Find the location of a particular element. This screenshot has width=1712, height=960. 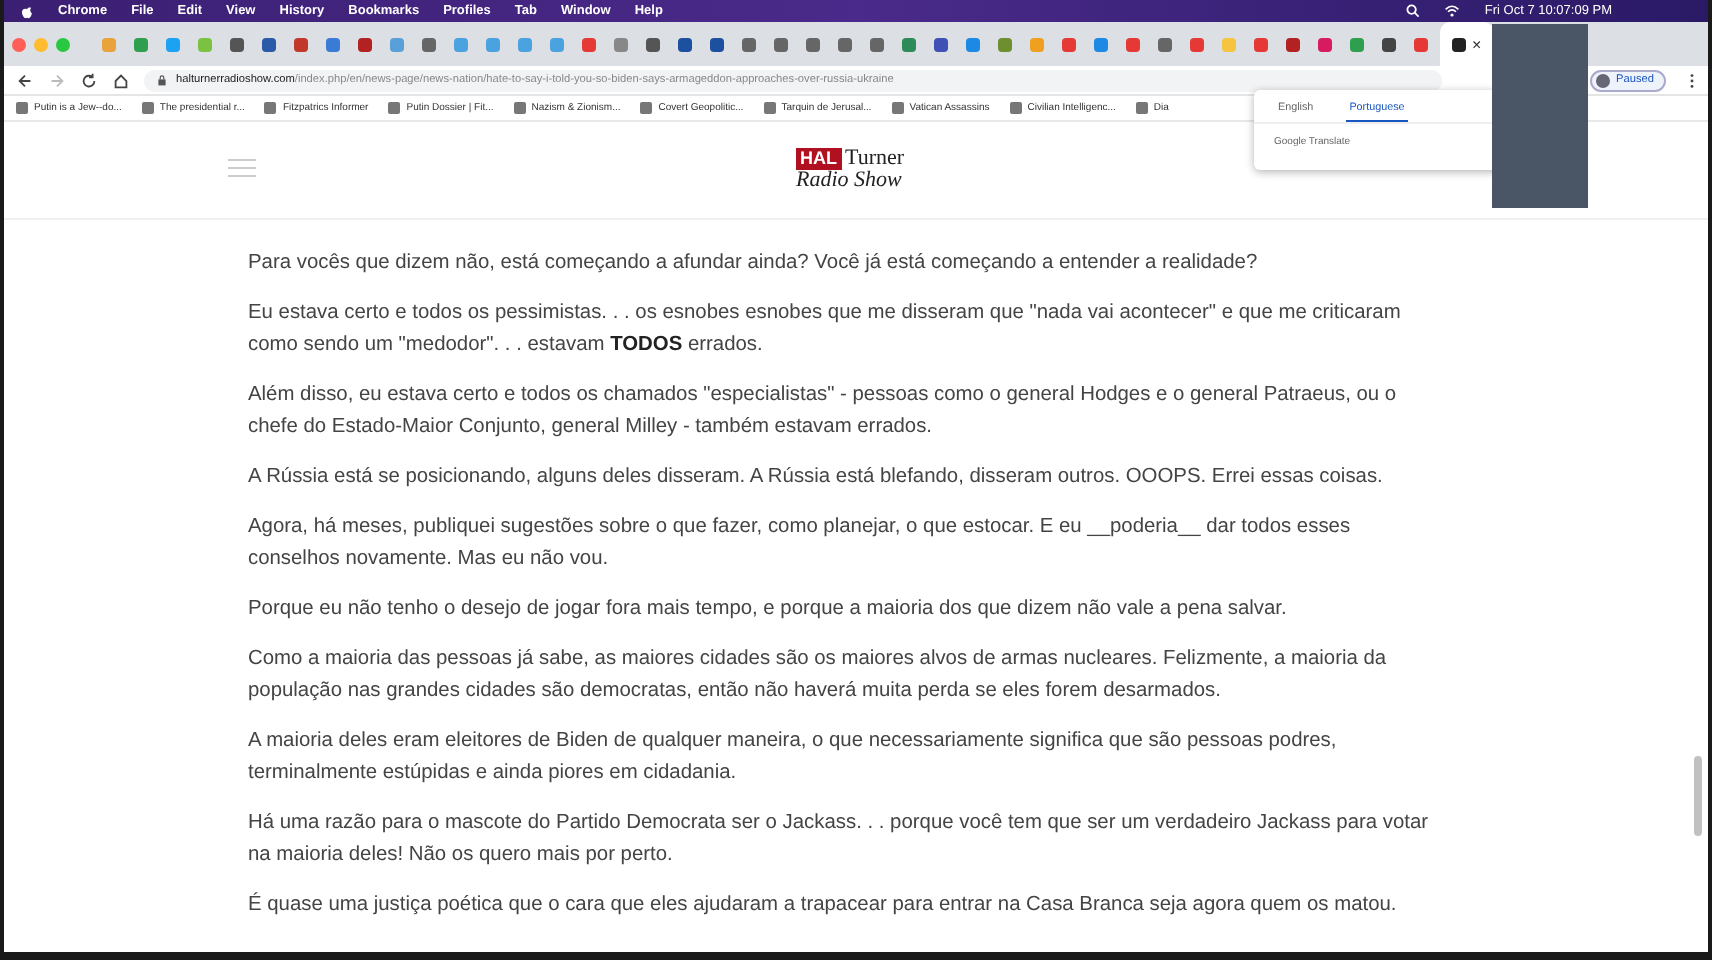

kebab-menu-icon is located at coordinates (1692, 80).